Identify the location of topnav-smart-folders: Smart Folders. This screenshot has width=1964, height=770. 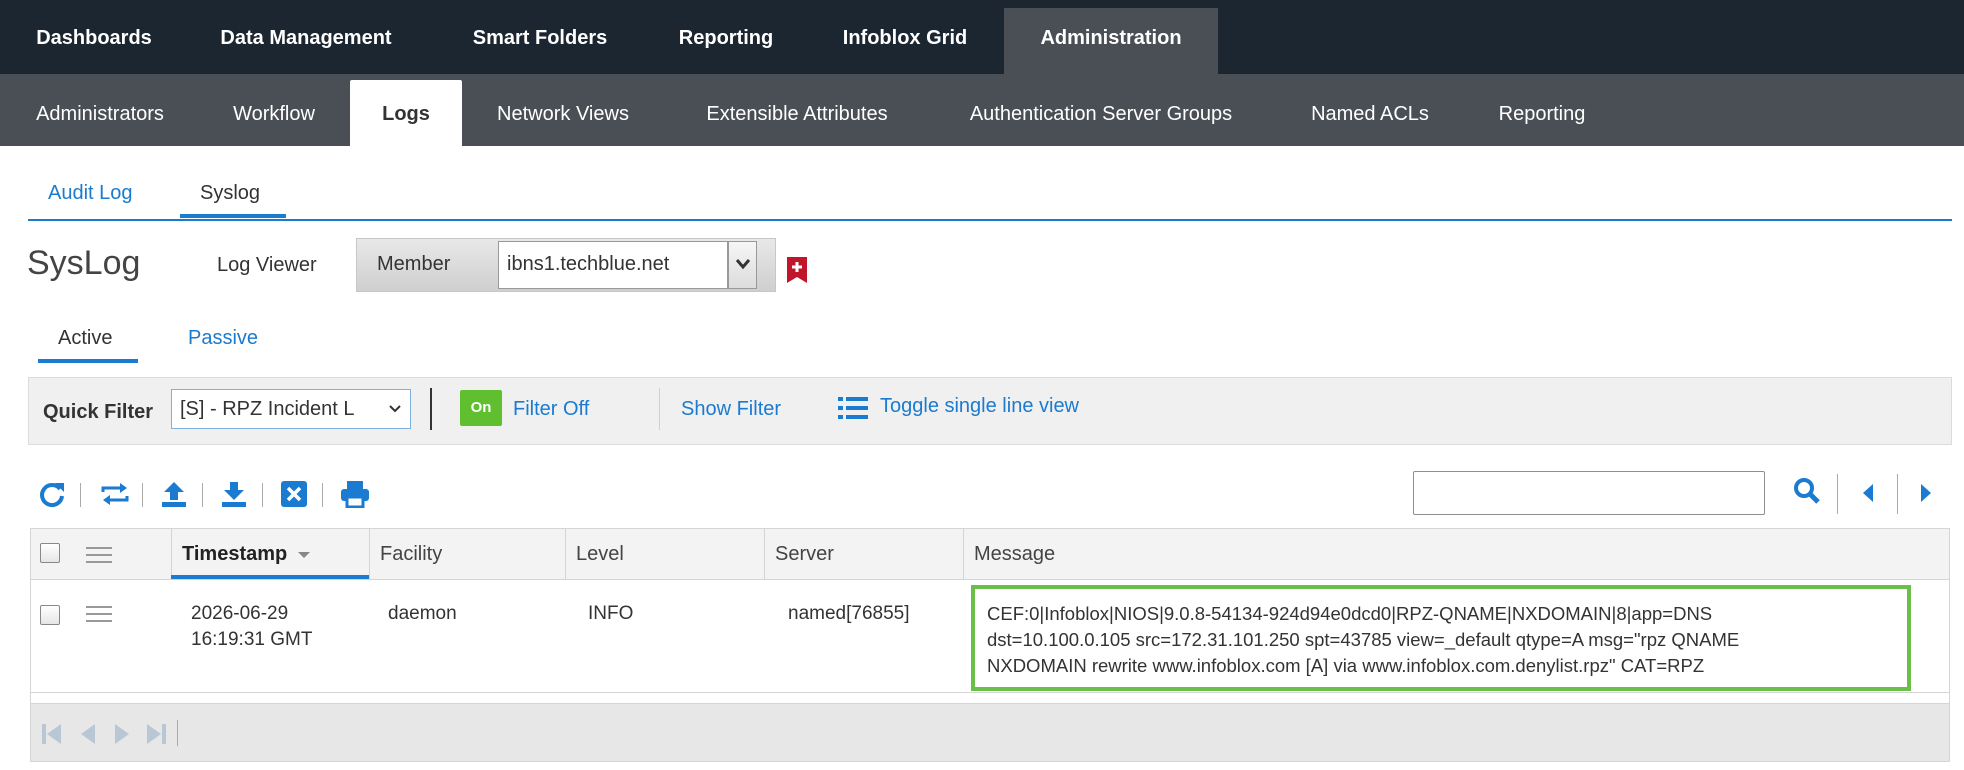
(540, 37).